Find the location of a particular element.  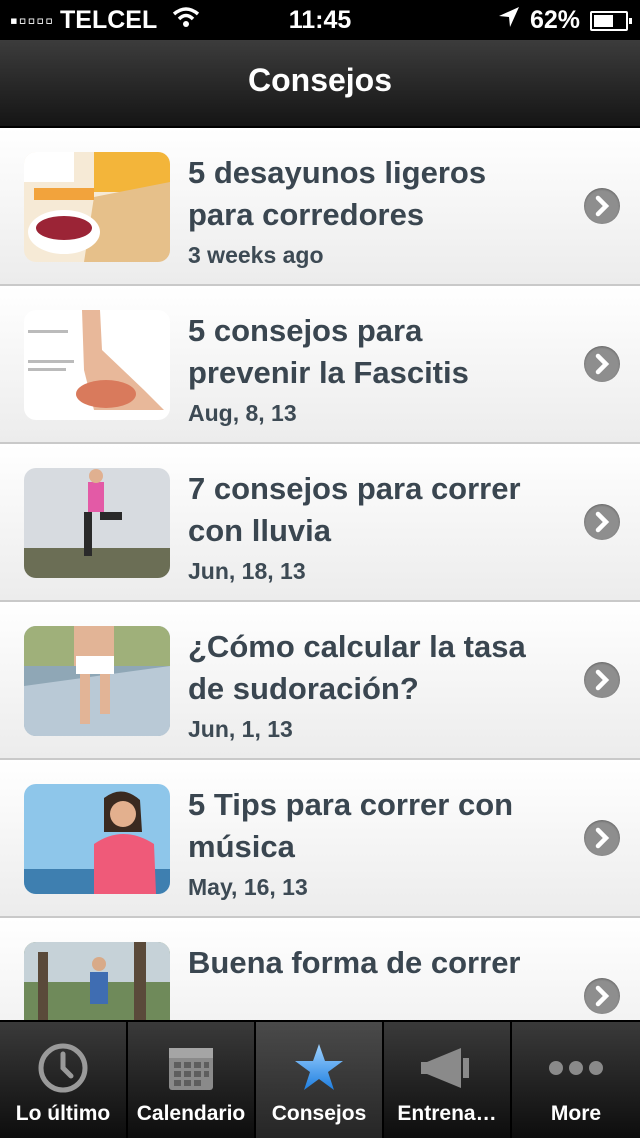

megaphone-icon is located at coordinates (447, 1068).